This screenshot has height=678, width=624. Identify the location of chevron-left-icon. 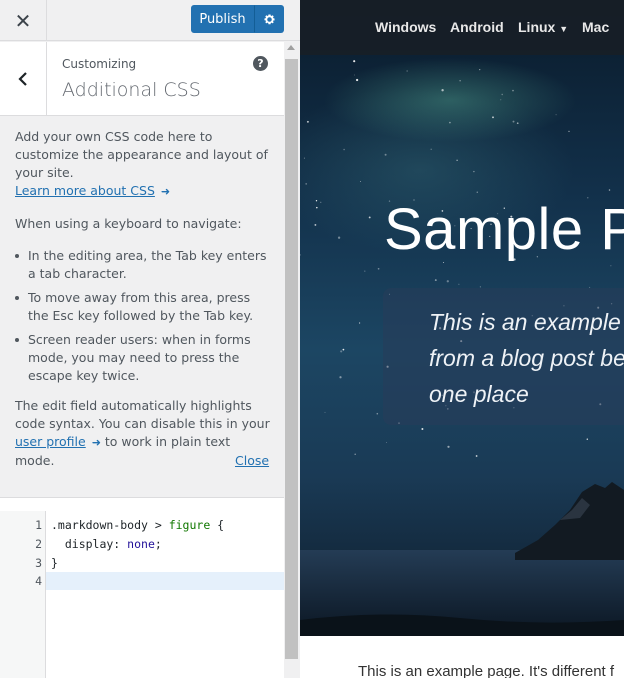
(22, 78).